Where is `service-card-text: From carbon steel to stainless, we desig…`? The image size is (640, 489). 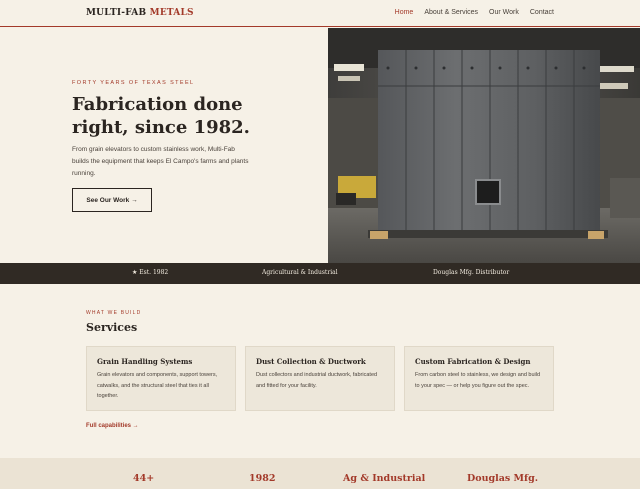 service-card-text: From carbon steel to stainless, we desig… is located at coordinates (478, 380).